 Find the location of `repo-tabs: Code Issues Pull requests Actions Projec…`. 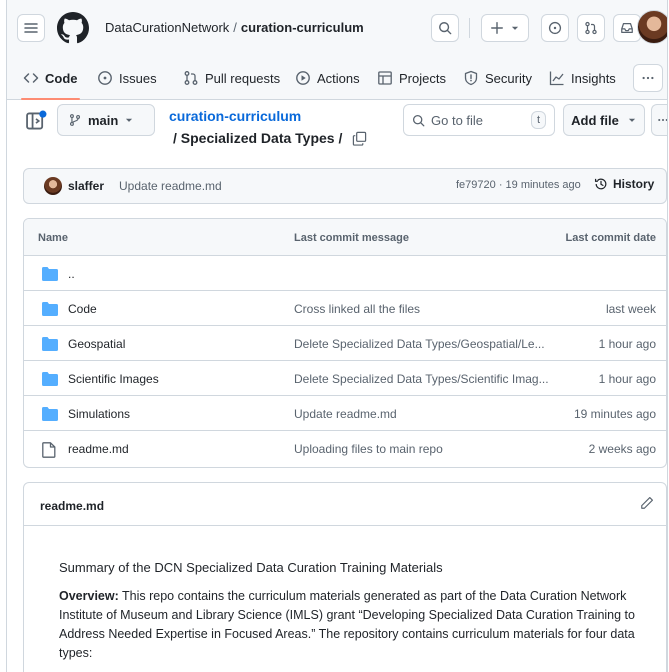

repo-tabs: Code Issues Pull requests Actions Projec… is located at coordinates (337, 78).